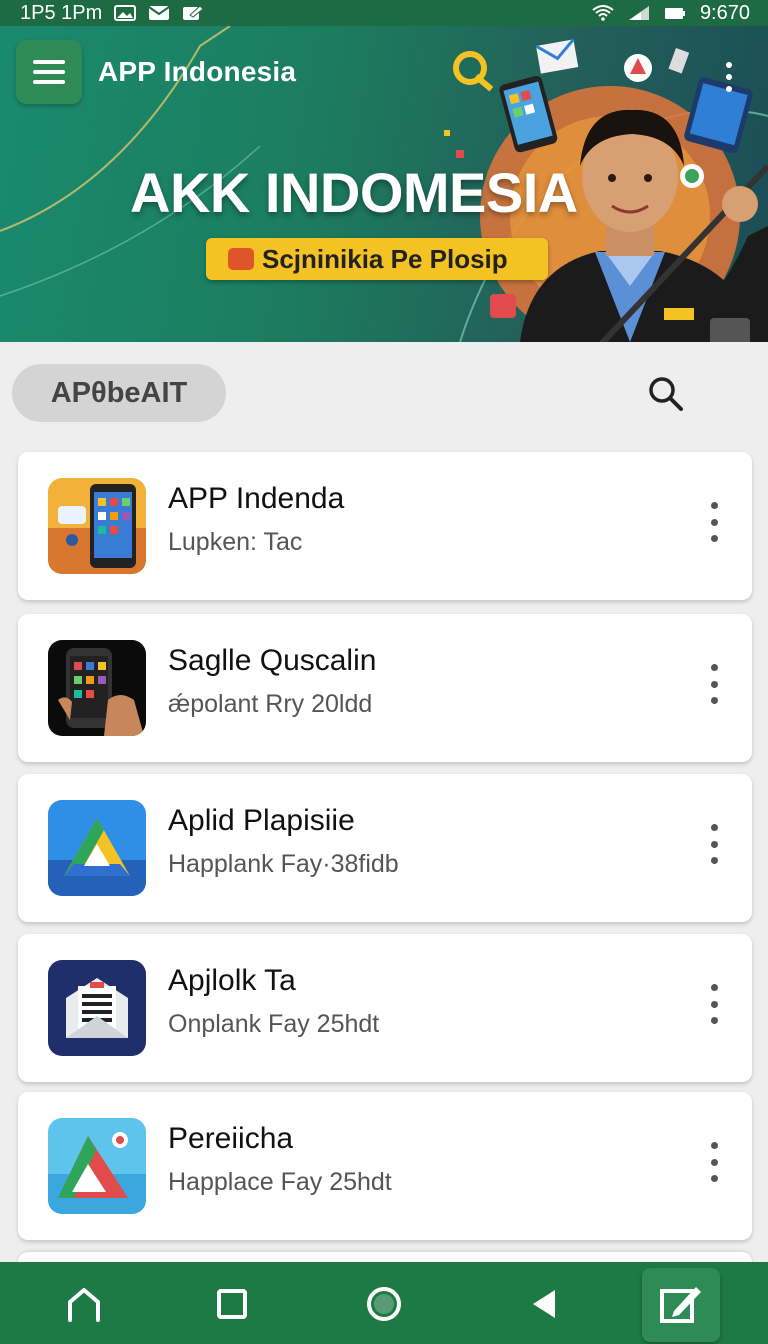 Image resolution: width=768 pixels, height=1344 pixels. Describe the element at coordinates (194, 12) in the screenshot. I see `edit-icon` at that location.